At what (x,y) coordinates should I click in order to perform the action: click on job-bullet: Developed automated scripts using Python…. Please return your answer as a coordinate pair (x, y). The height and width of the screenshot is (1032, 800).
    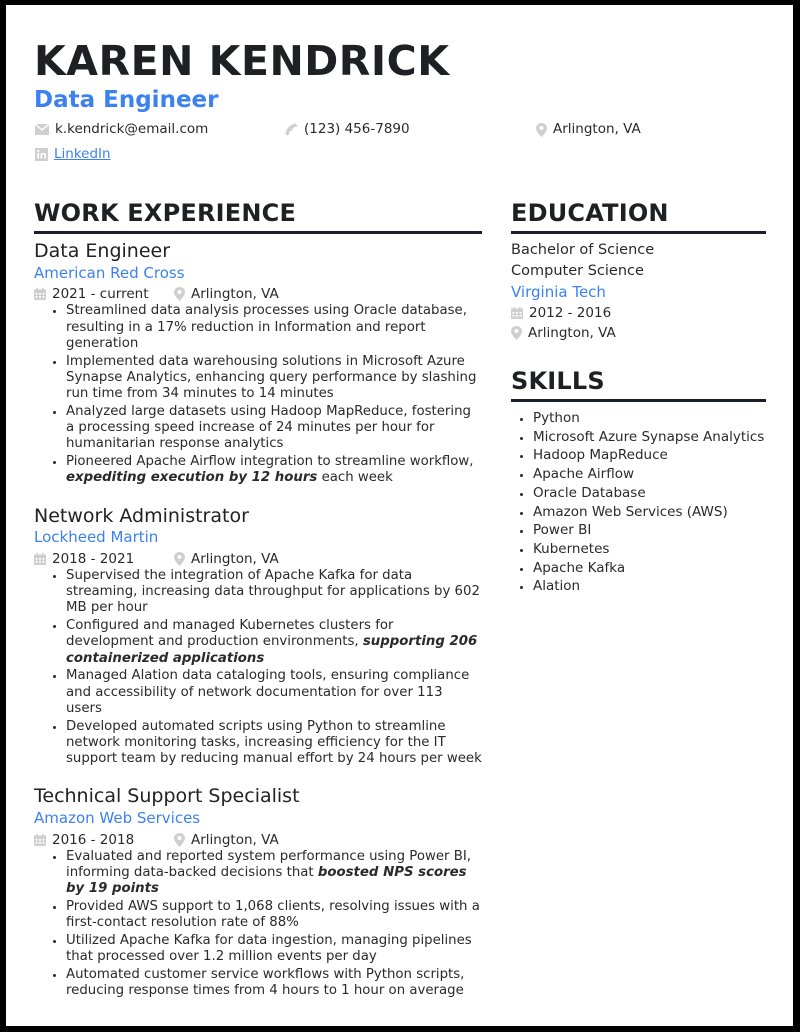
    Looking at the image, I should click on (274, 743).